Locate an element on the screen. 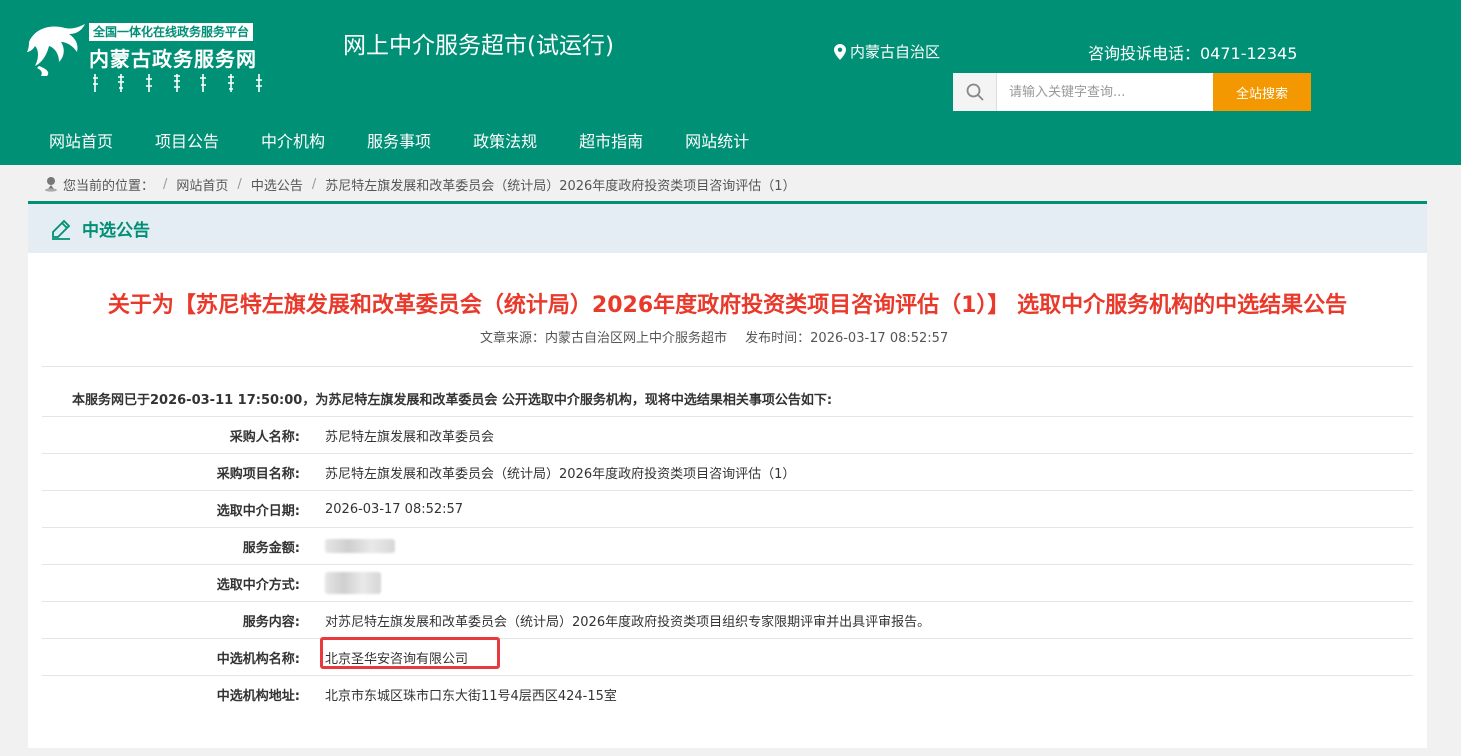 Image resolution: width=1461 pixels, height=756 pixels. field-label: 采购人名称: is located at coordinates (264, 437).